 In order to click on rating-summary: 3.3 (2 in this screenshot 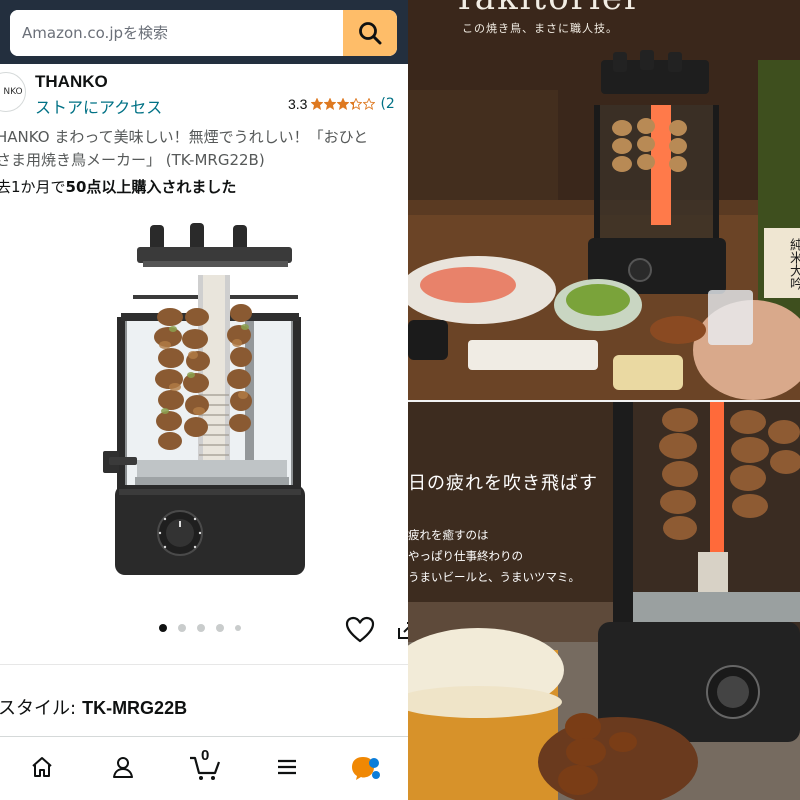, I will do `click(341, 104)`.